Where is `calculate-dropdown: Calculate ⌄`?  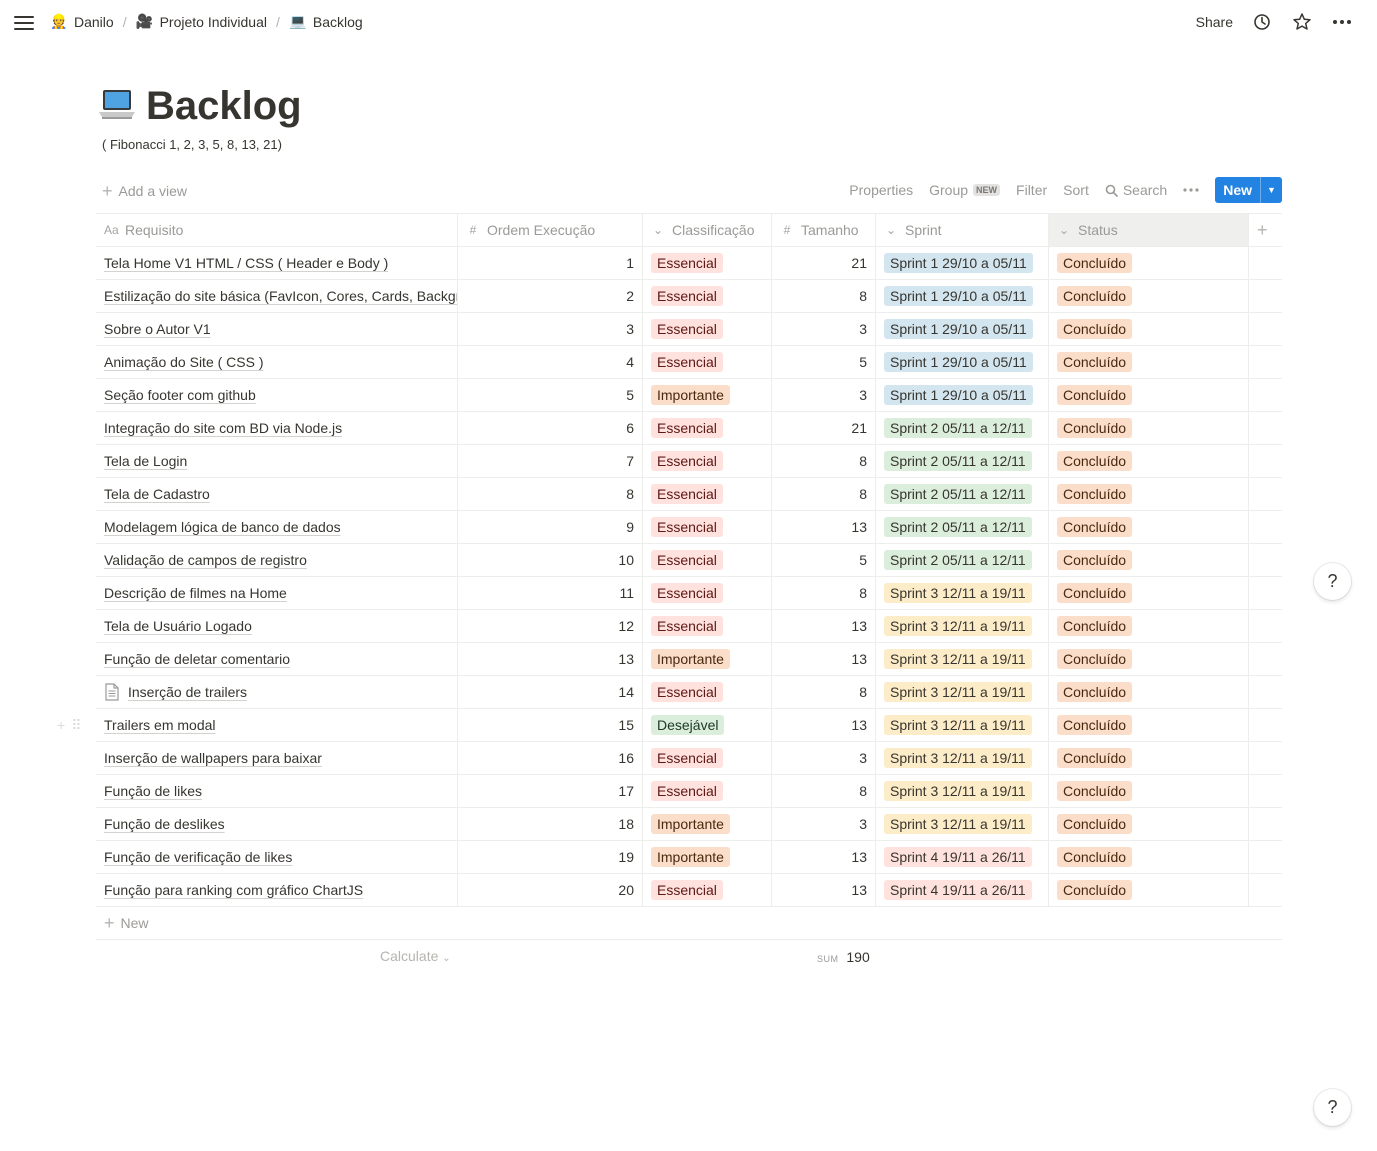
calculate-dropdown: Calculate ⌄ is located at coordinates (415, 956).